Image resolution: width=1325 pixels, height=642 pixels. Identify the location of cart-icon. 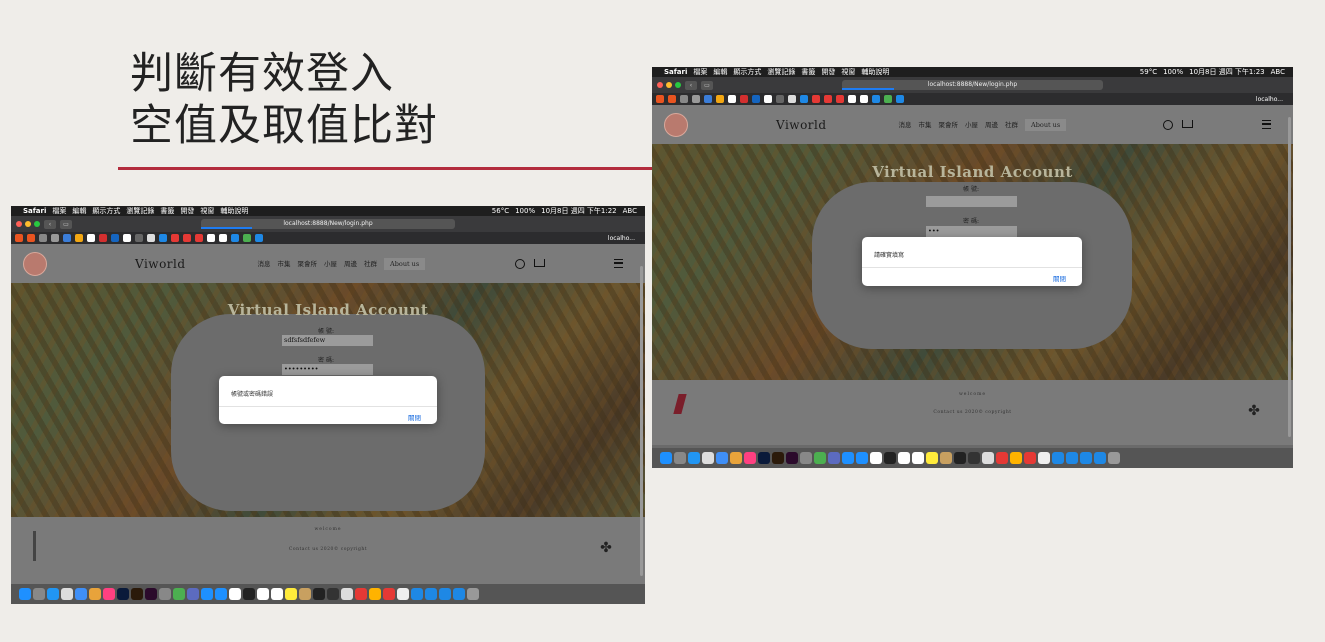
(1187, 123).